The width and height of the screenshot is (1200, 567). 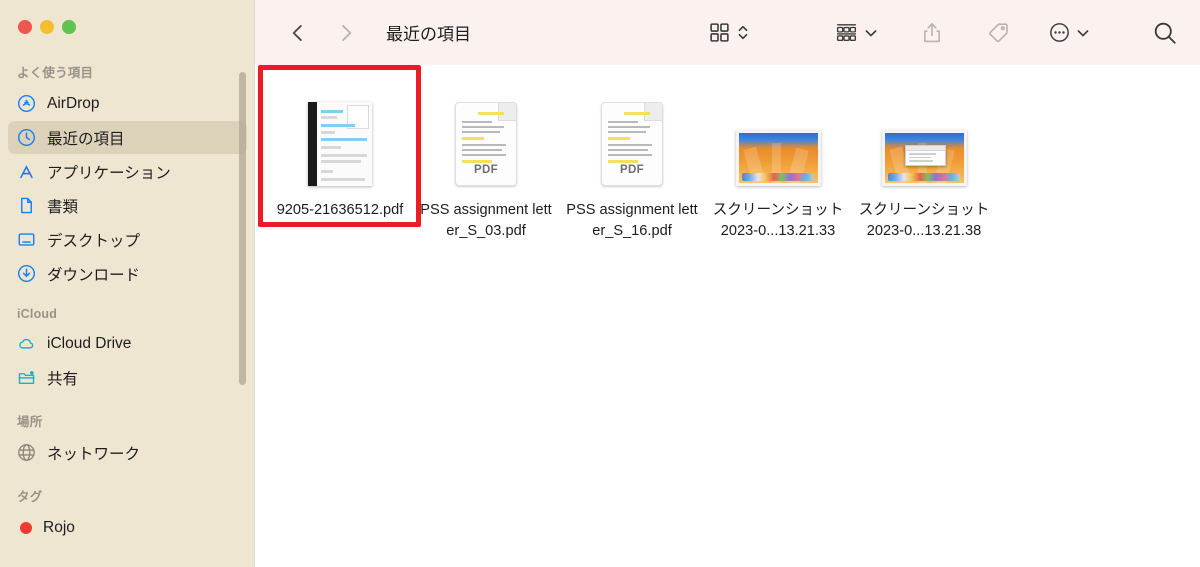 I want to click on sidebar-item-downloads: ダウンロード, so click(x=127, y=273).